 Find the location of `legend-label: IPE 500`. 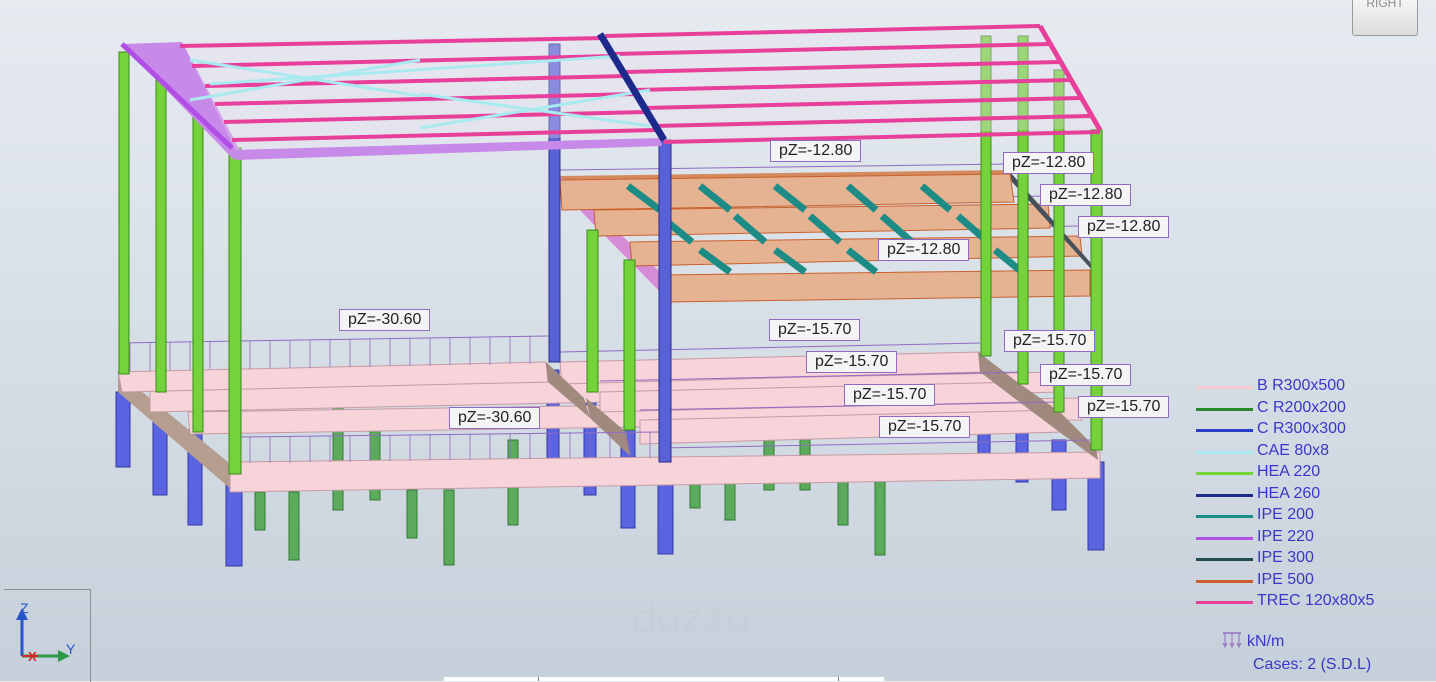

legend-label: IPE 500 is located at coordinates (1285, 579).